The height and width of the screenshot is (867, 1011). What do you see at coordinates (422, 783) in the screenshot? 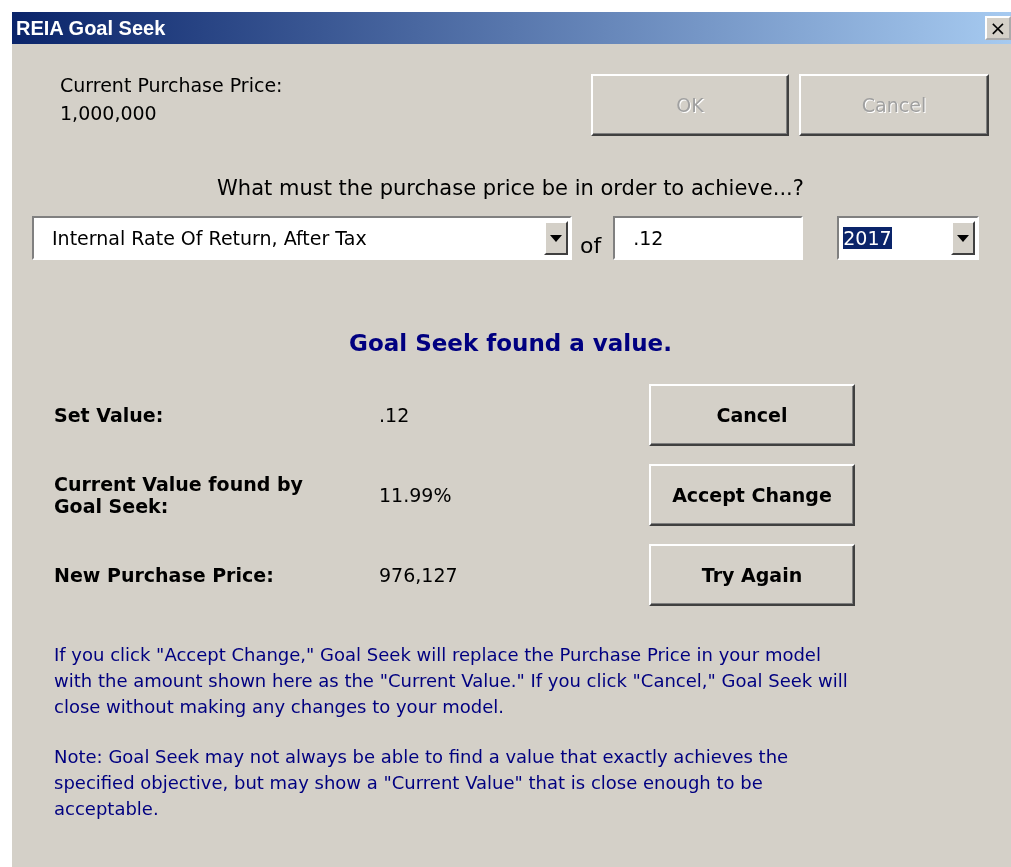
I see `note-paragraph: Note: Goal Seek may not always be able to find a value that exactly achieves the specified objective, but may show a "Current Value" that is close enough to be acceptable.` at bounding box center [422, 783].